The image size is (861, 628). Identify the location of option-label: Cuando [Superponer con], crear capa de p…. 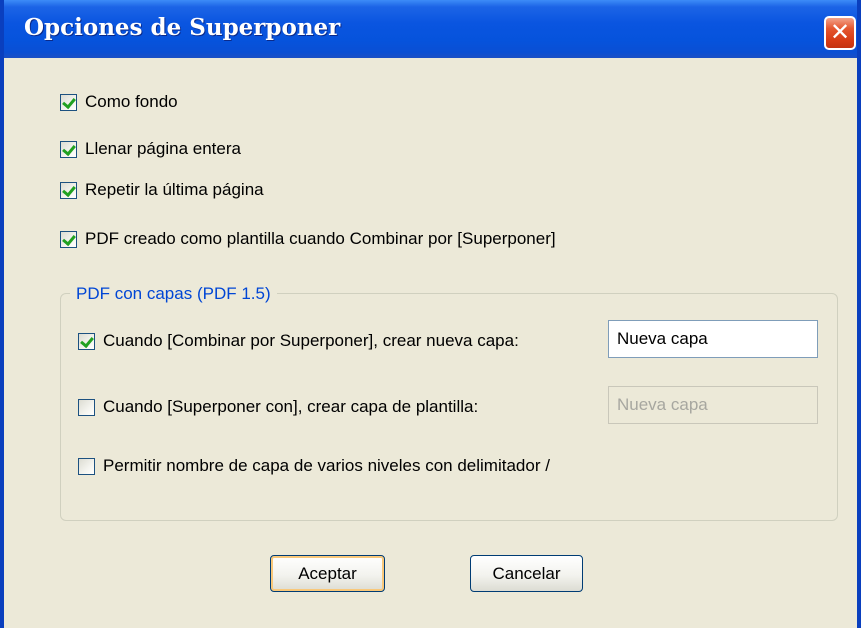
(291, 406).